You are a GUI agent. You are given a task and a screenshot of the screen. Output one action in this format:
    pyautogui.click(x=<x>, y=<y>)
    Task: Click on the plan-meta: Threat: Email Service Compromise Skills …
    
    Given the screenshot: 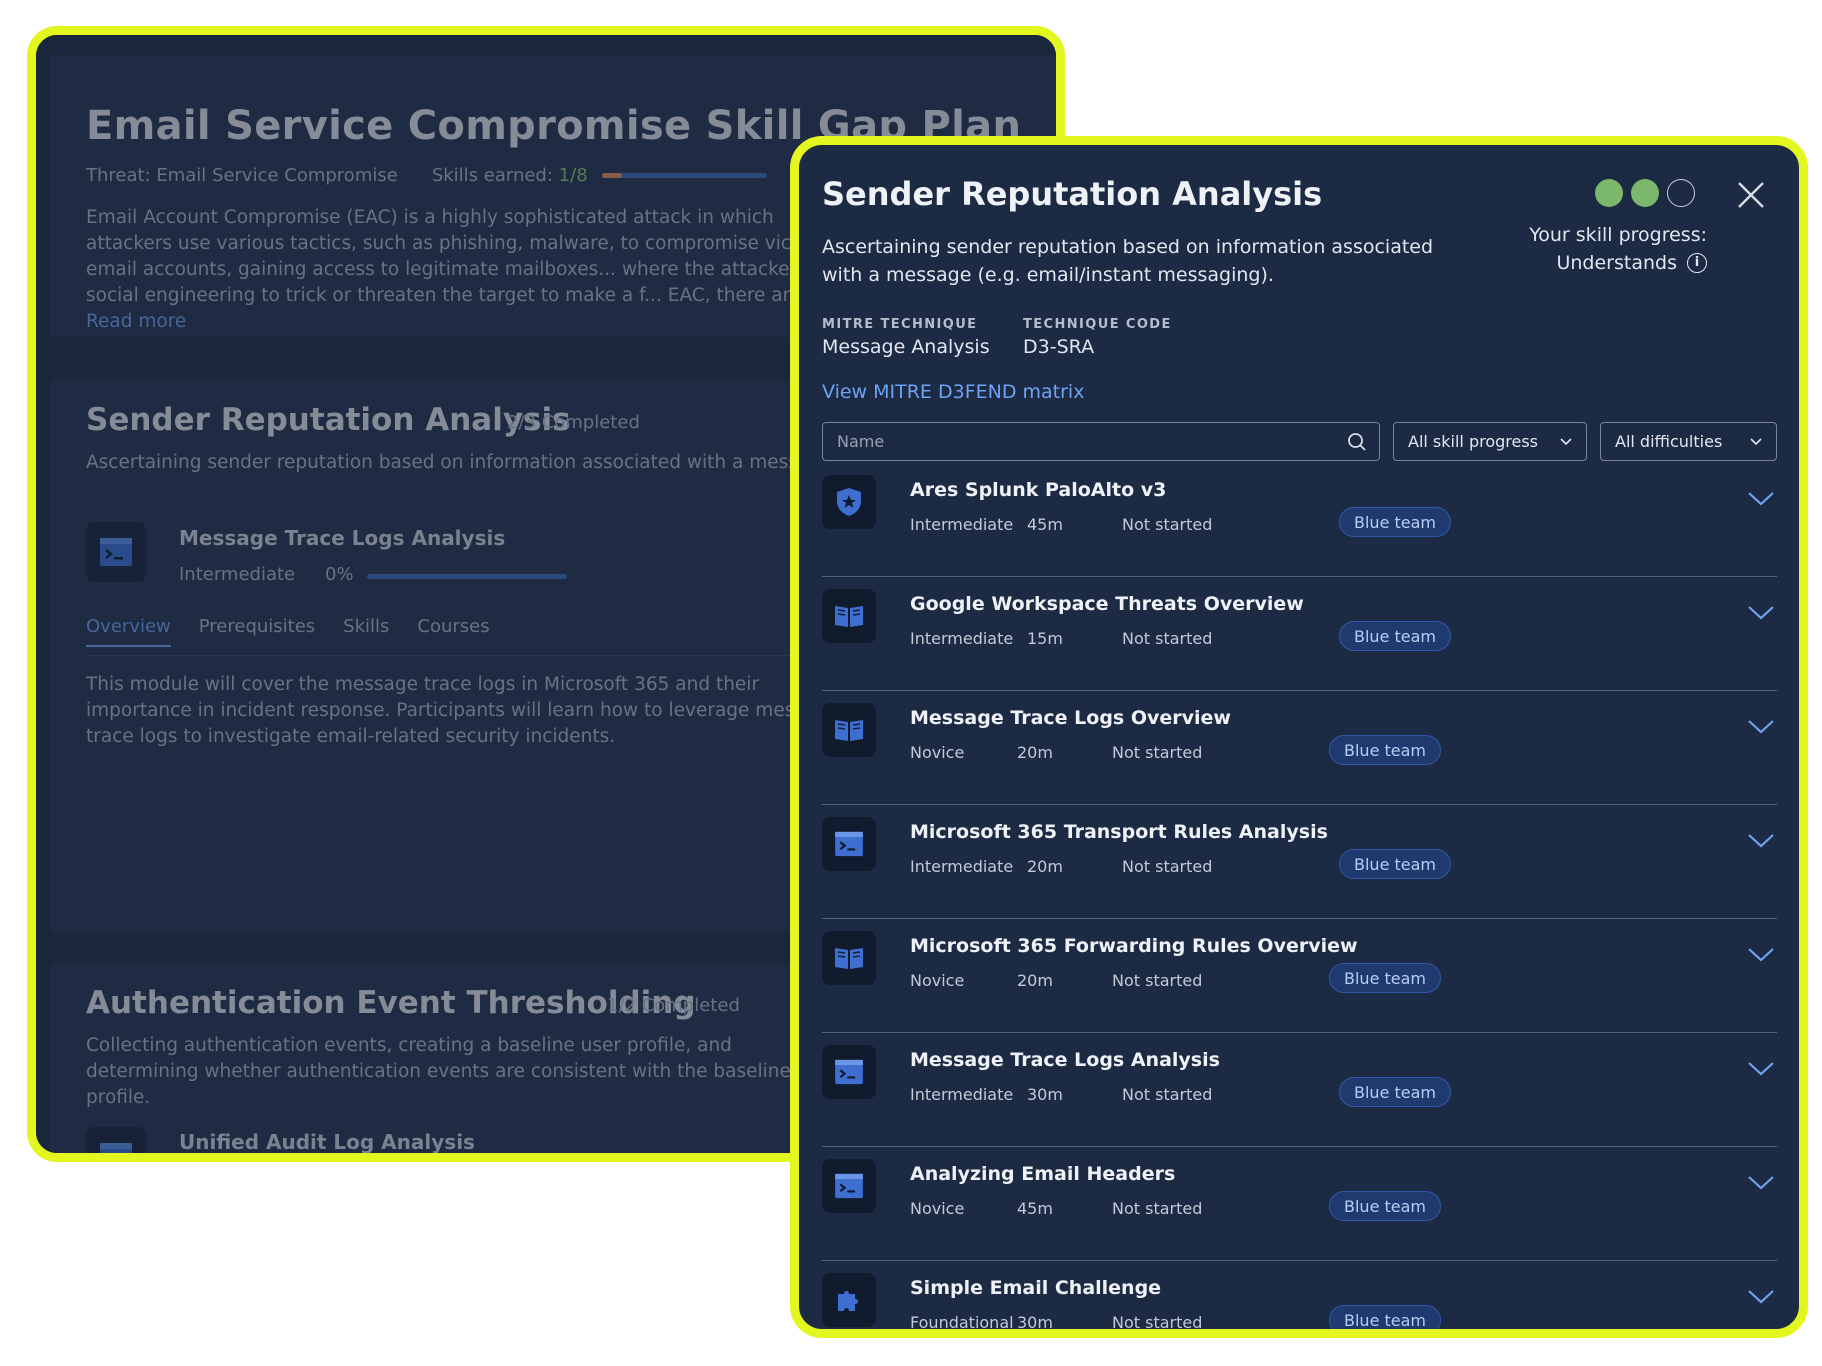 What is the action you would take?
    pyautogui.click(x=426, y=175)
    